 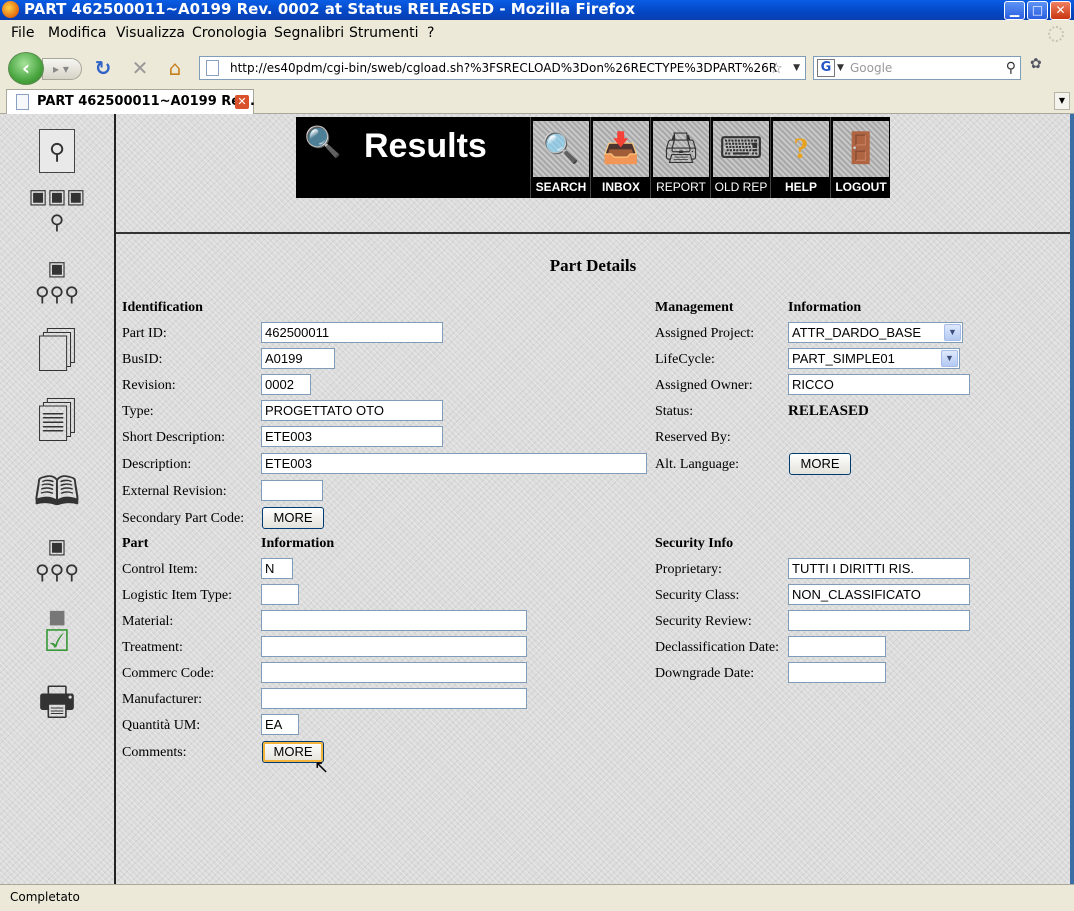 What do you see at coordinates (286, 384) in the screenshot?
I see `revision-field: 0002` at bounding box center [286, 384].